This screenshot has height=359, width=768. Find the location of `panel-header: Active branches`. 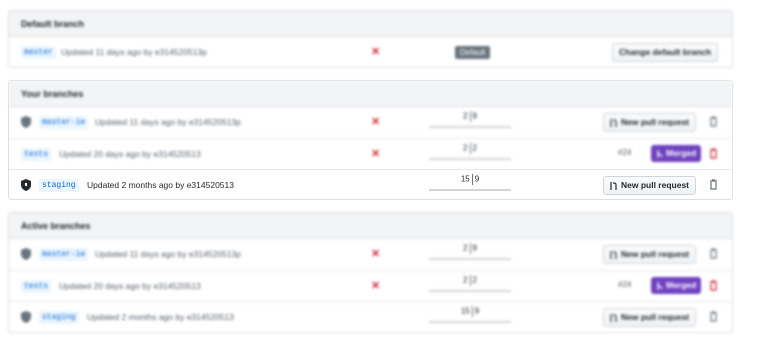

panel-header: Active branches is located at coordinates (370, 226).